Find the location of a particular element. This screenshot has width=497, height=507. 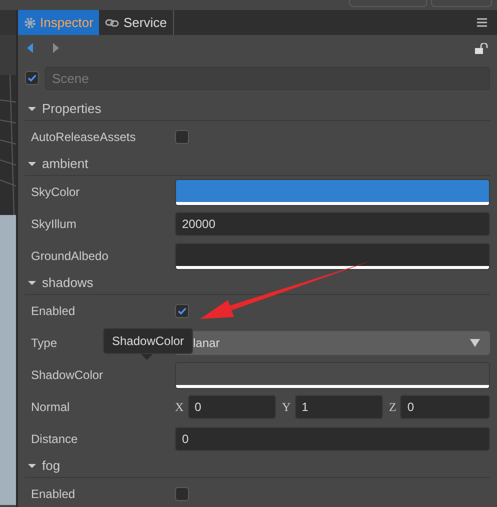

section-title: ambient is located at coordinates (65, 164).